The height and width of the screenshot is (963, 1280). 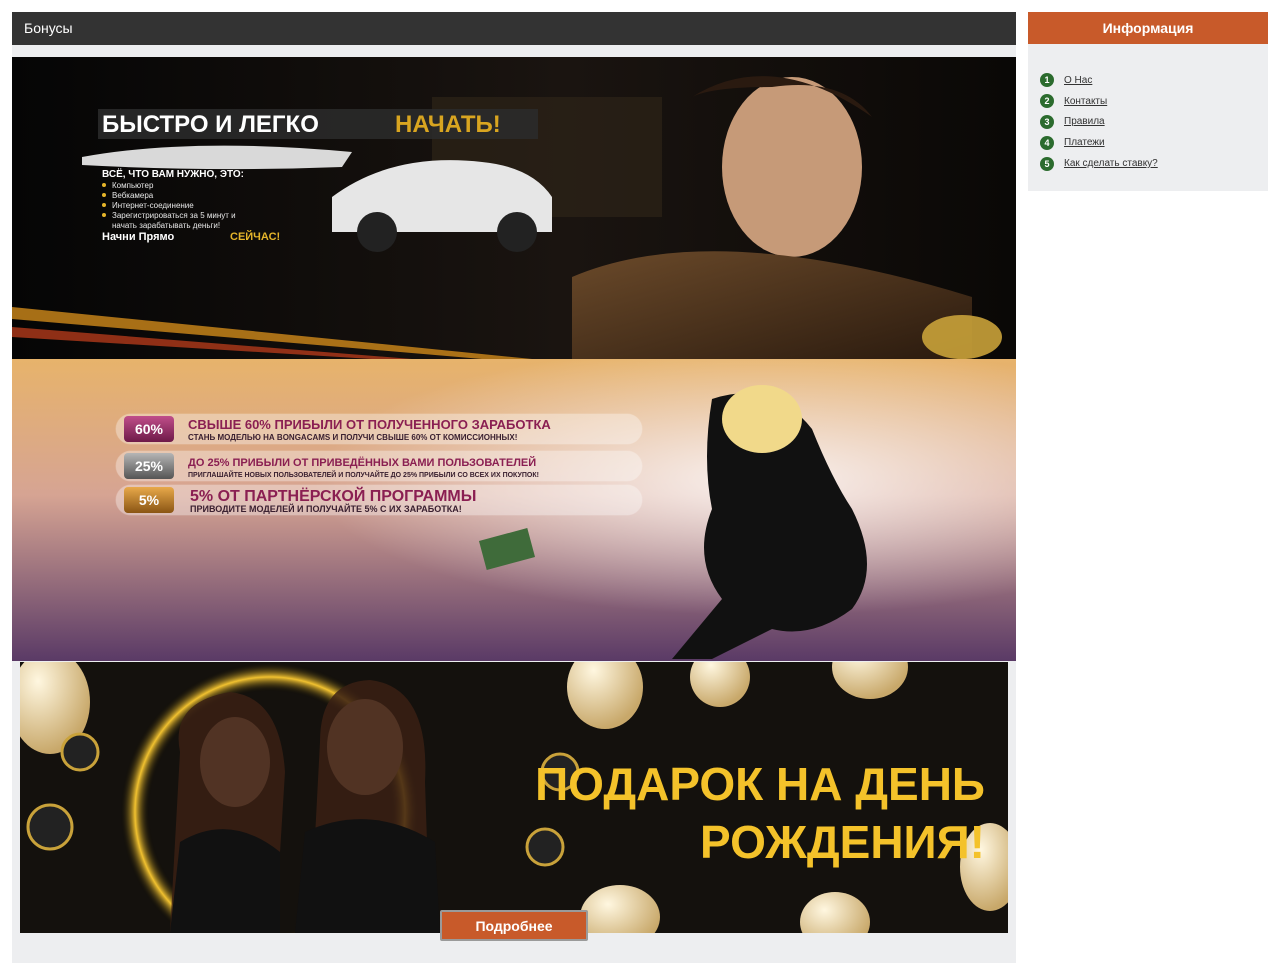 What do you see at coordinates (1154, 101) in the screenshot?
I see `info-item-contacts: 2 Контакты` at bounding box center [1154, 101].